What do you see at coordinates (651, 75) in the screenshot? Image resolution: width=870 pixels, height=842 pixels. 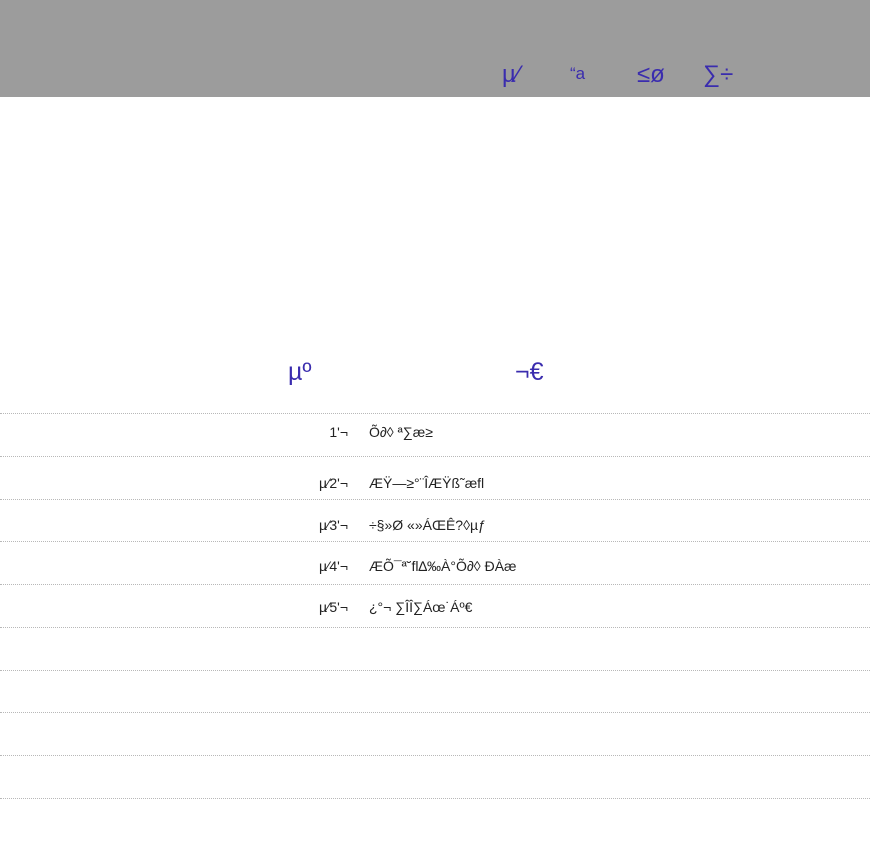 I see `nav-item-3: ≤ø` at bounding box center [651, 75].